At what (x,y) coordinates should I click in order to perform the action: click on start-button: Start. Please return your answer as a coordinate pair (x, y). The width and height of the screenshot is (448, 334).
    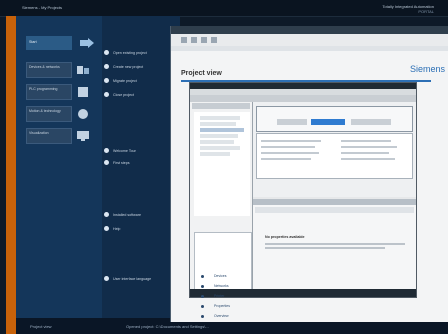
    Looking at the image, I should click on (49, 43).